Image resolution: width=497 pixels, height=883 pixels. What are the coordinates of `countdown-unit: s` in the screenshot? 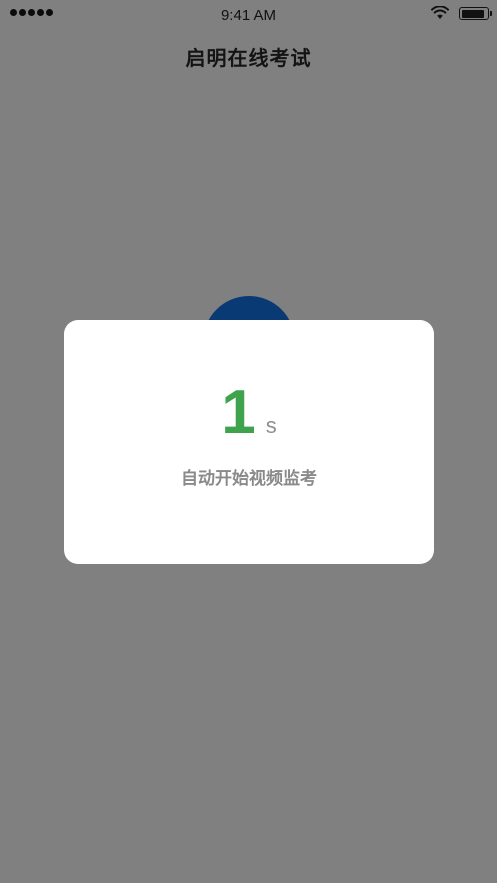 It's located at (271, 425).